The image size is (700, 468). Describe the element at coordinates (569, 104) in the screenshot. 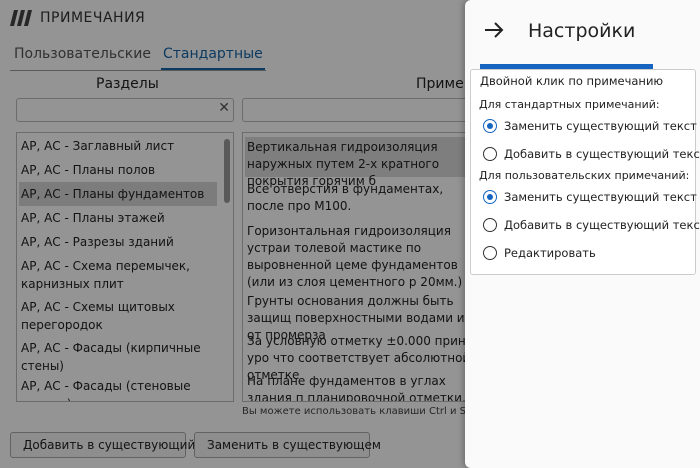

I see `standard-group-caption: Для стандартных примечаний:` at that location.